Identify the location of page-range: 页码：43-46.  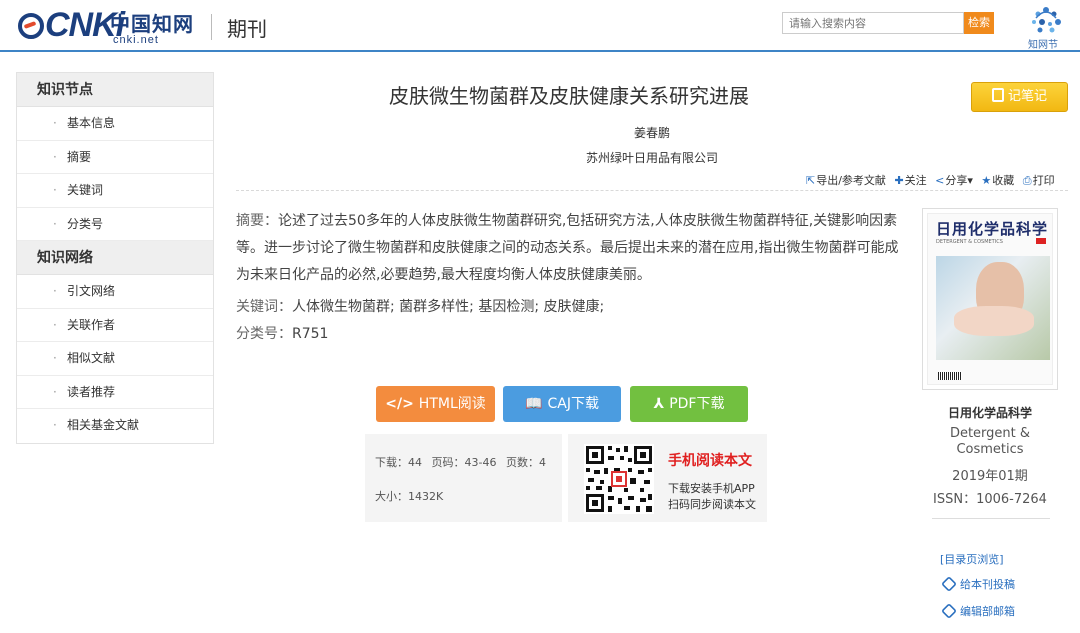
(464, 462).